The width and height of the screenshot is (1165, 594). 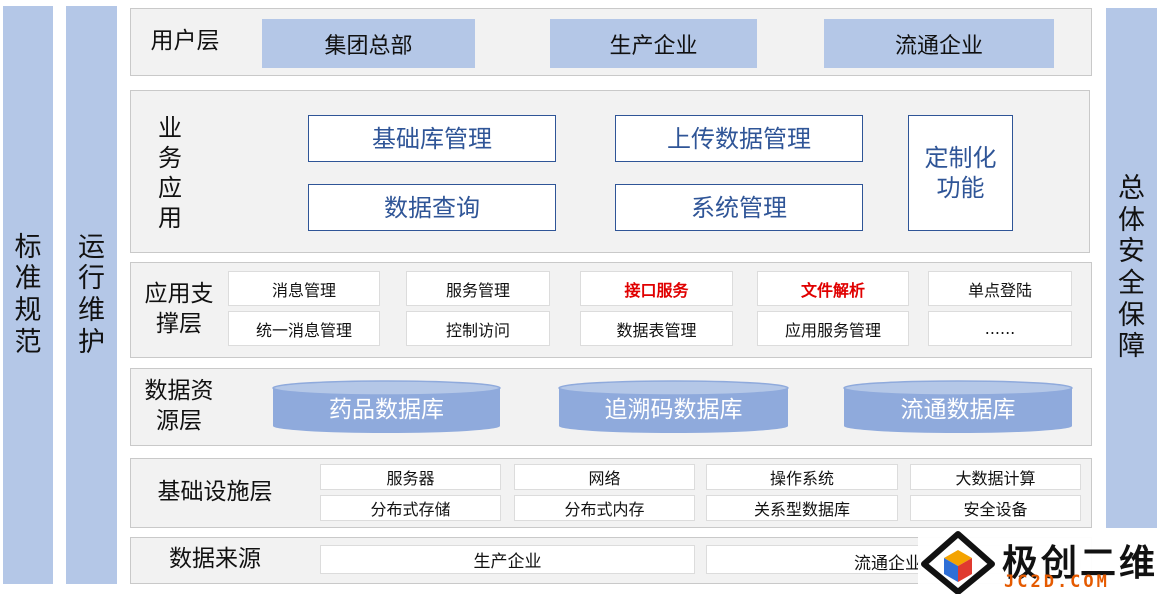 What do you see at coordinates (410, 477) in the screenshot?
I see `infra-server: 服务器` at bounding box center [410, 477].